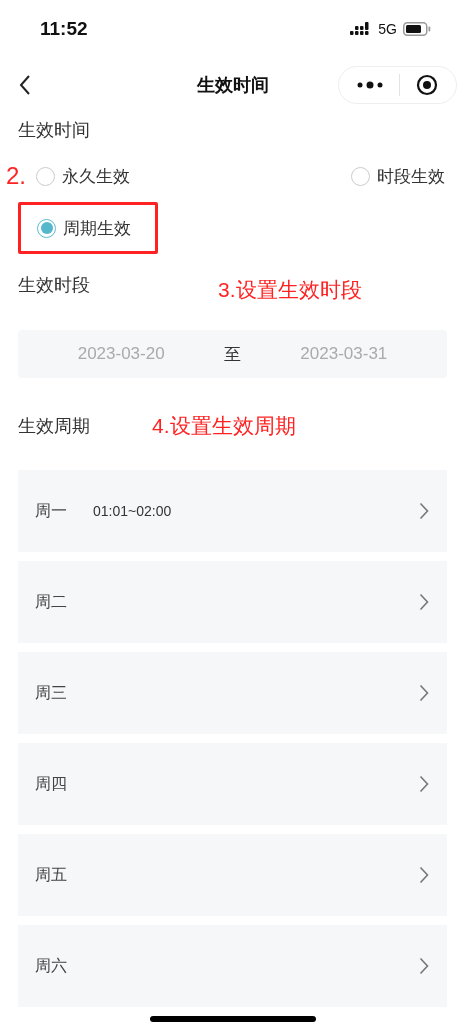 Image resolution: width=465 pixels, height=1032 pixels. Describe the element at coordinates (16, 176) in the screenshot. I see `annotation-text: 2.` at that location.